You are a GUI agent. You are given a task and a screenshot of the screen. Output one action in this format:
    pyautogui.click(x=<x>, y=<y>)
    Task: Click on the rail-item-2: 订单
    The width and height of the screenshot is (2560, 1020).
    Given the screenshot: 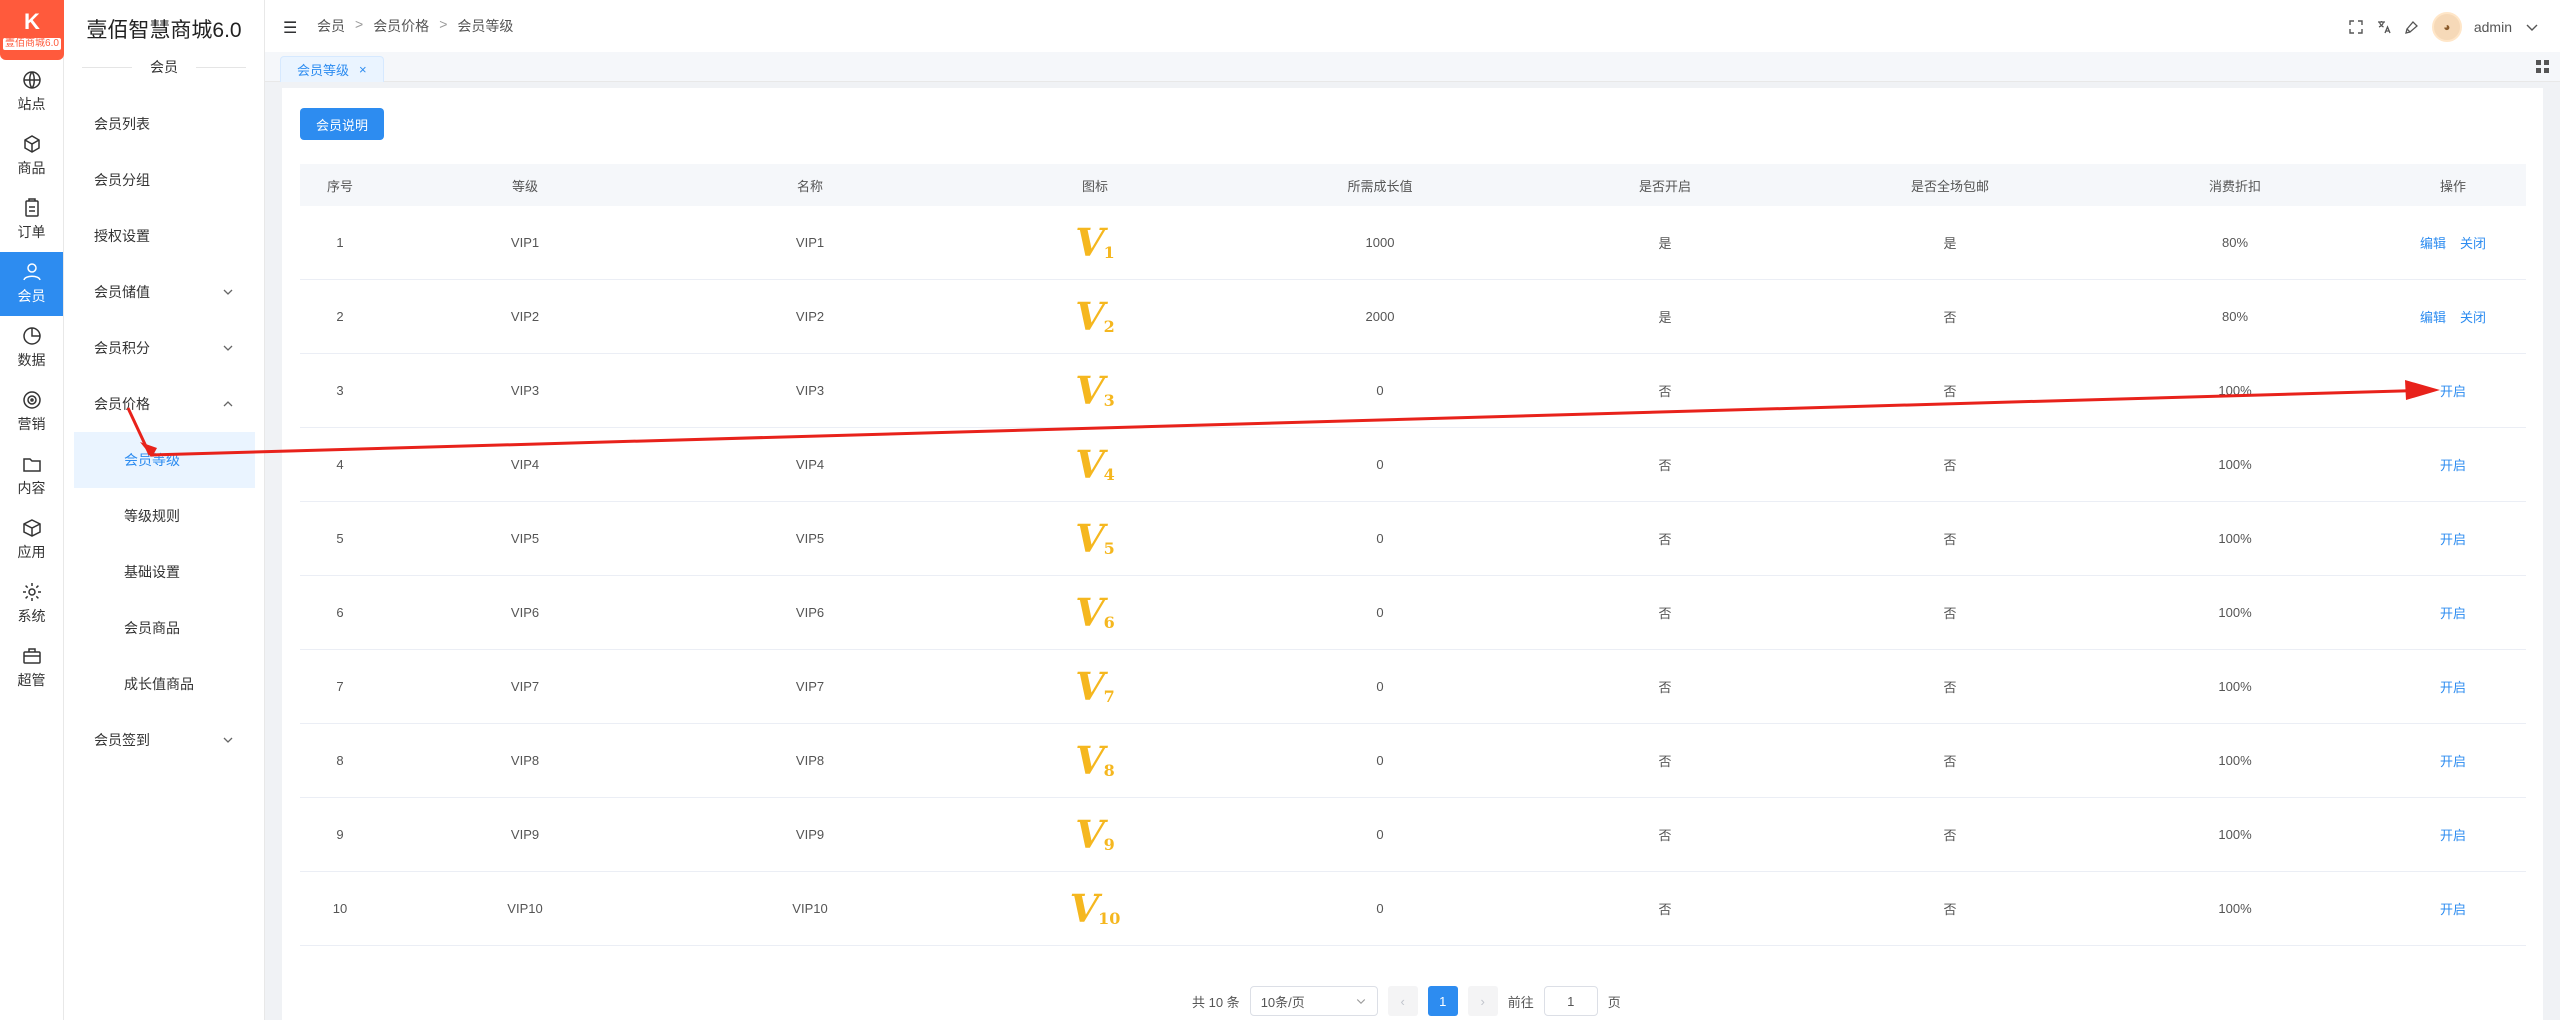 What is the action you would take?
    pyautogui.click(x=31, y=220)
    